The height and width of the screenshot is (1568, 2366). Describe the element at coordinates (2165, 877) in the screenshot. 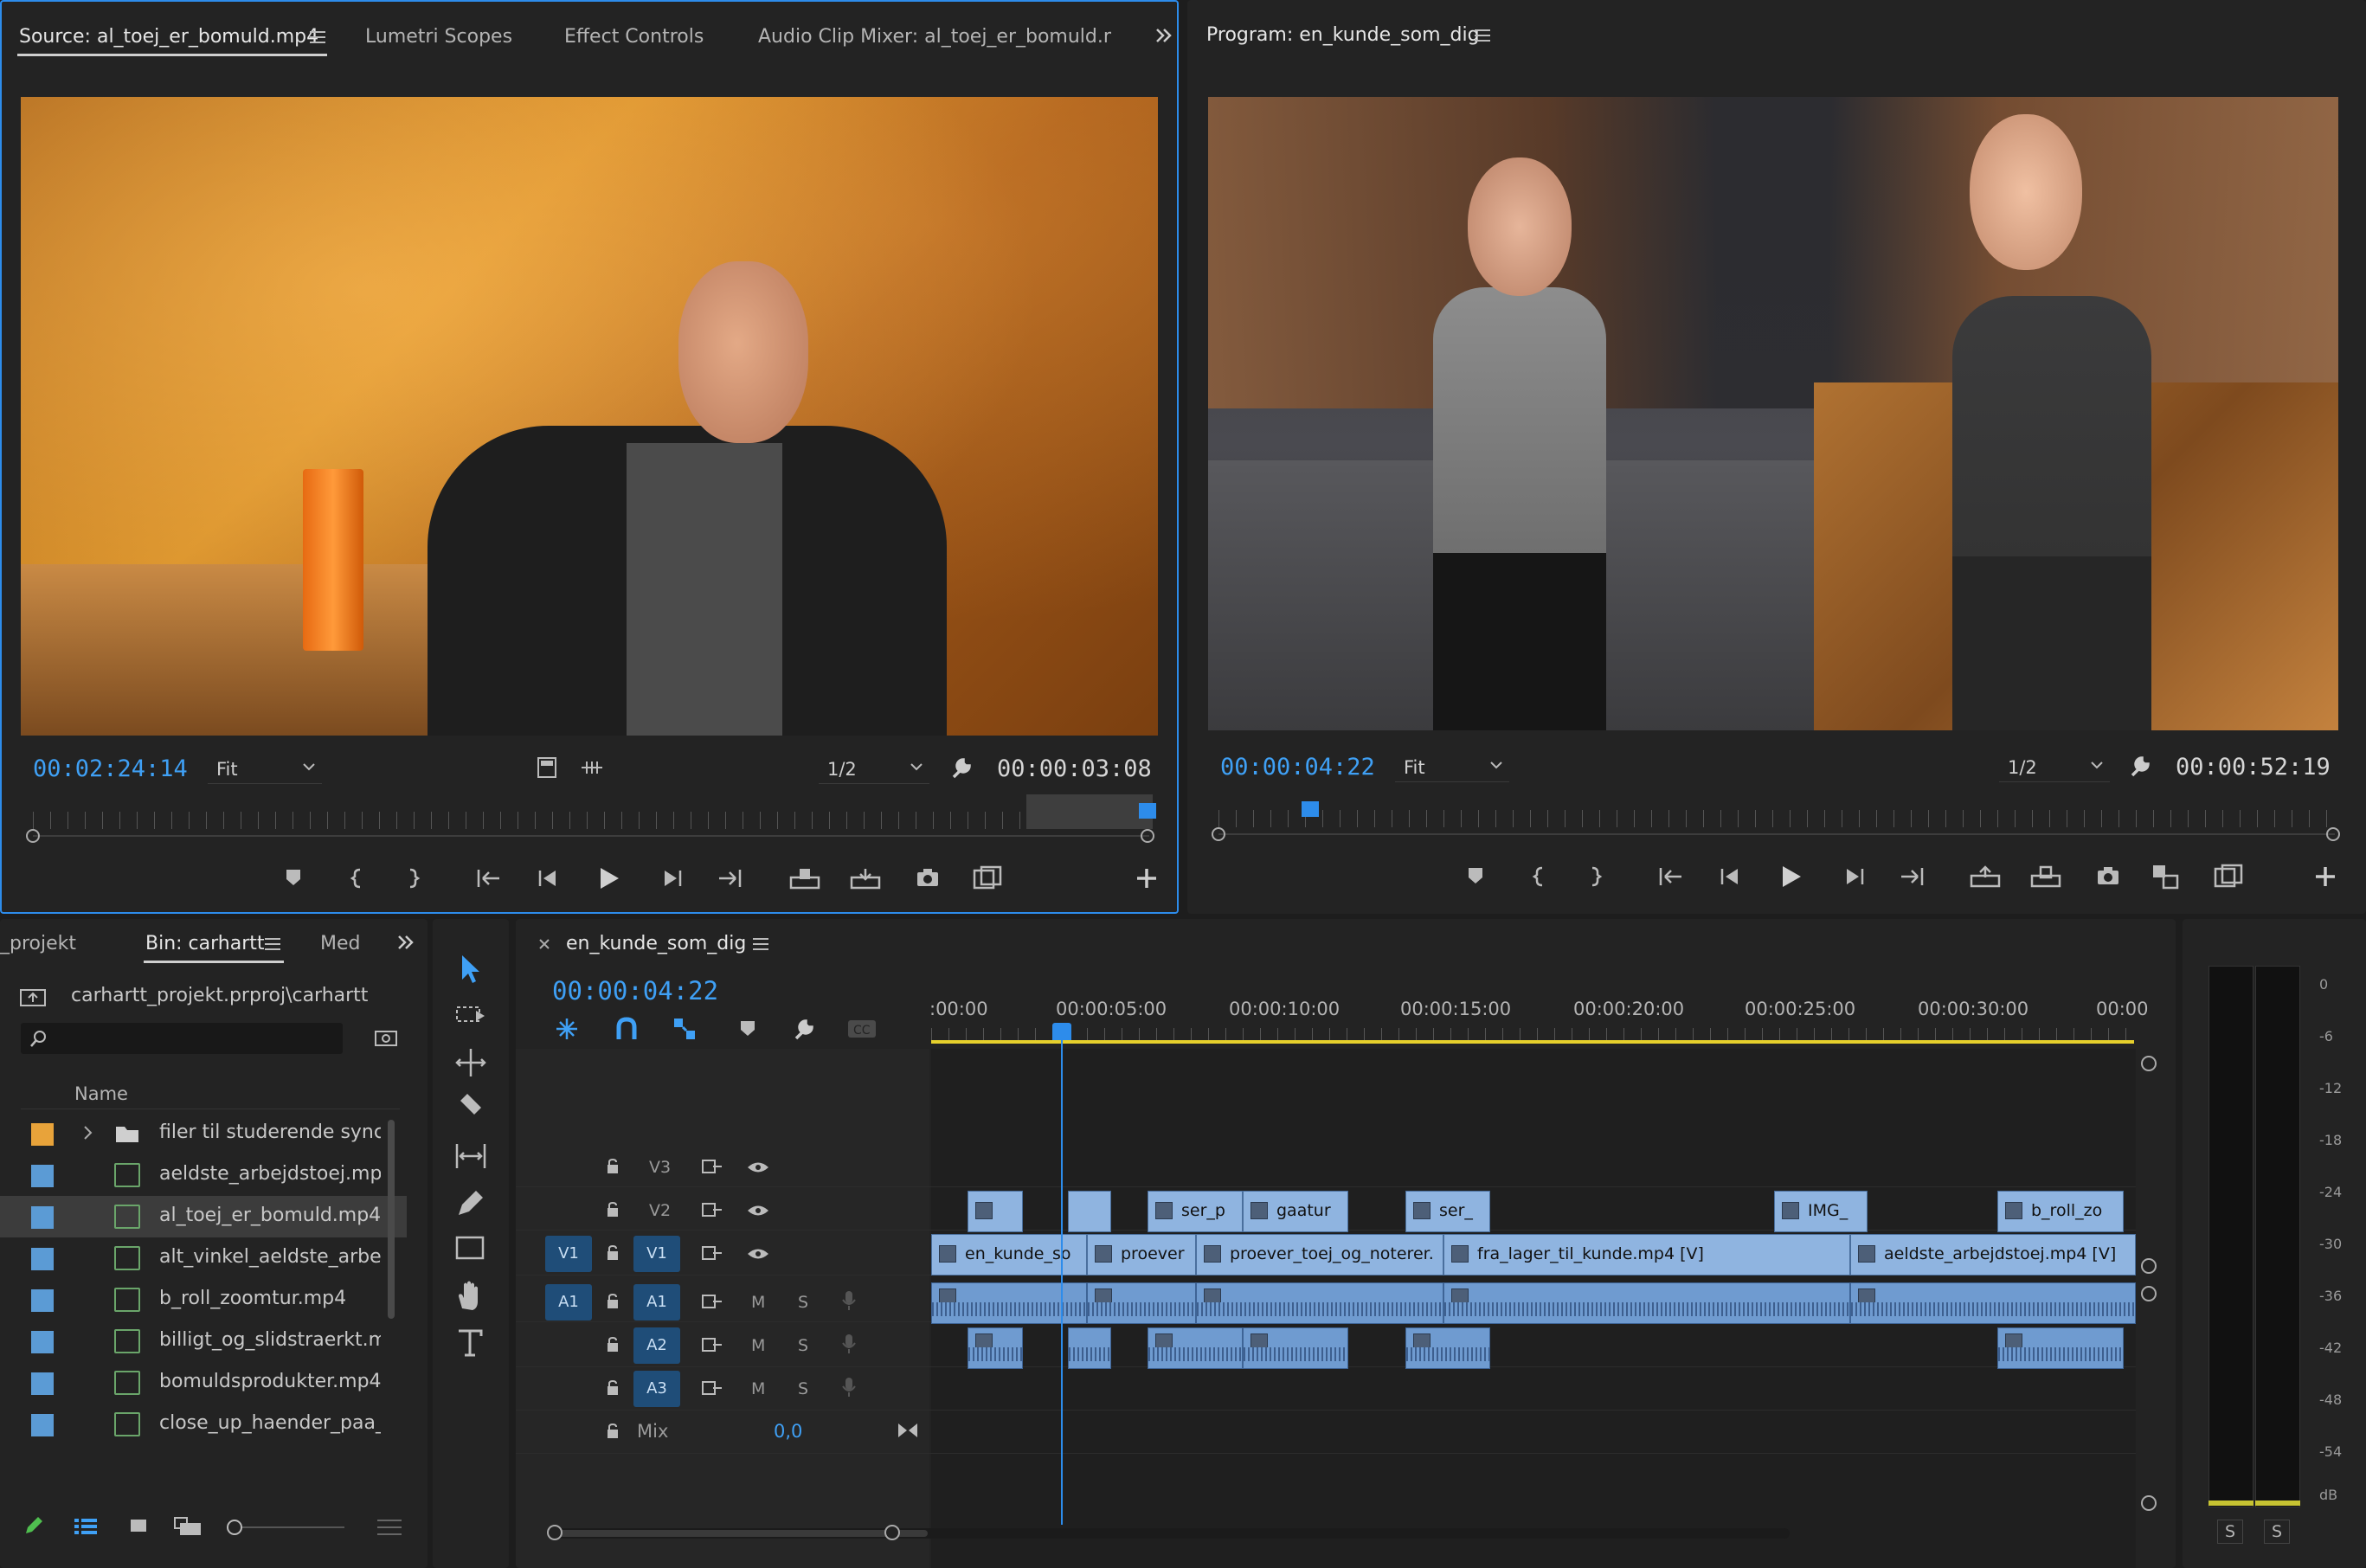

I see `comparison-view-icon` at that location.